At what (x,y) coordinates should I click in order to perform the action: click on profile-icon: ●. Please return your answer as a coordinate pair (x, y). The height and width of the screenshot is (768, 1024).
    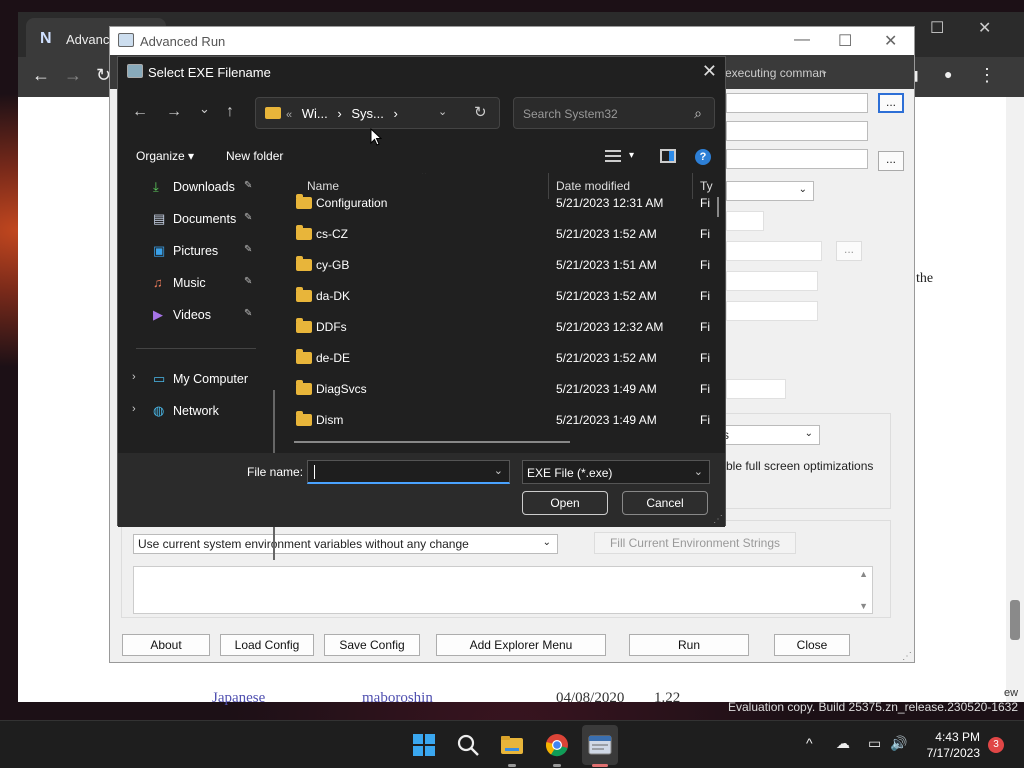
    Looking at the image, I should click on (948, 74).